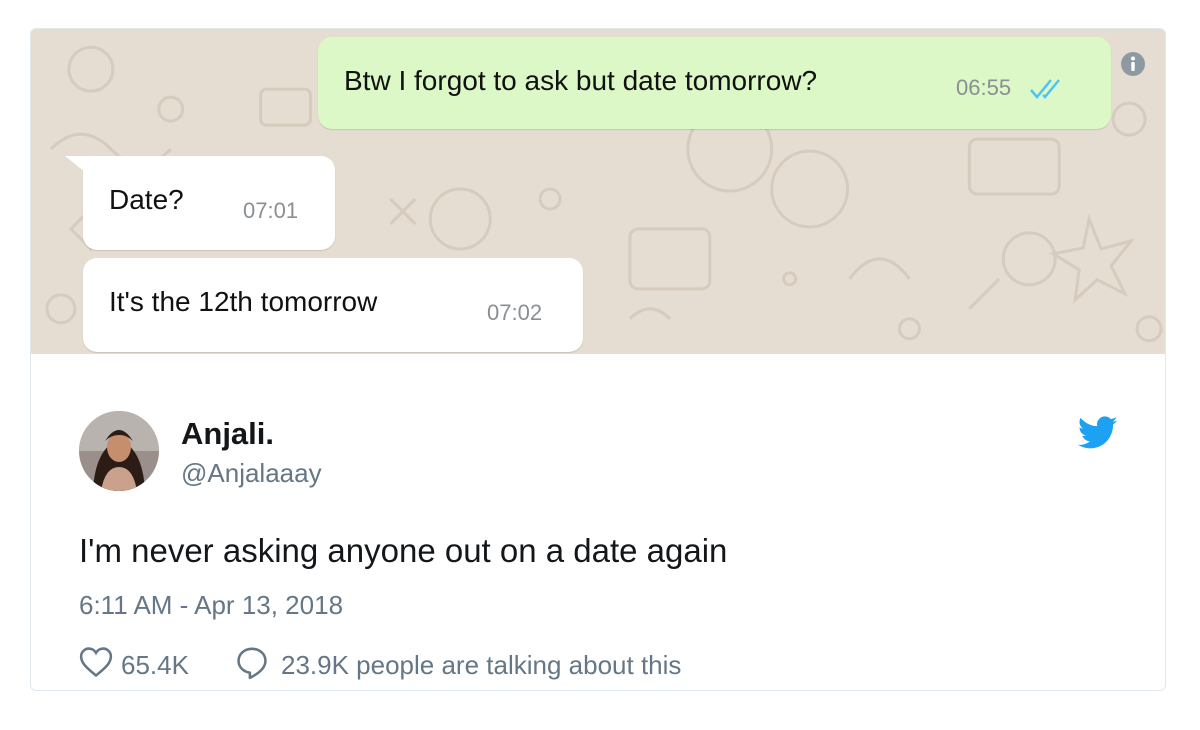 The width and height of the screenshot is (1200, 730). I want to click on author-handle: @Anjalaaay, so click(251, 473).